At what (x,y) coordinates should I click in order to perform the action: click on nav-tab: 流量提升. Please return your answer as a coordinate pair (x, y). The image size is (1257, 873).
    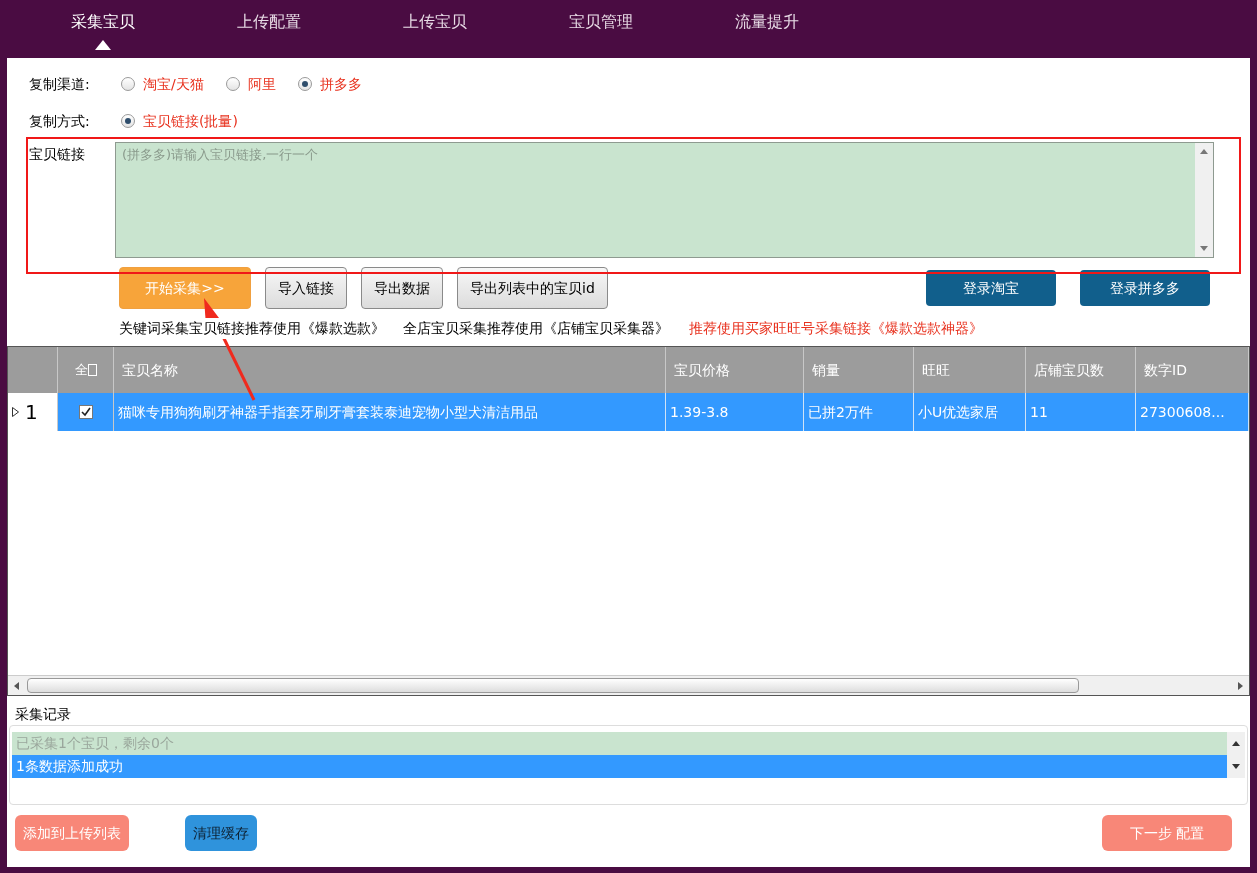
    Looking at the image, I should click on (767, 26).